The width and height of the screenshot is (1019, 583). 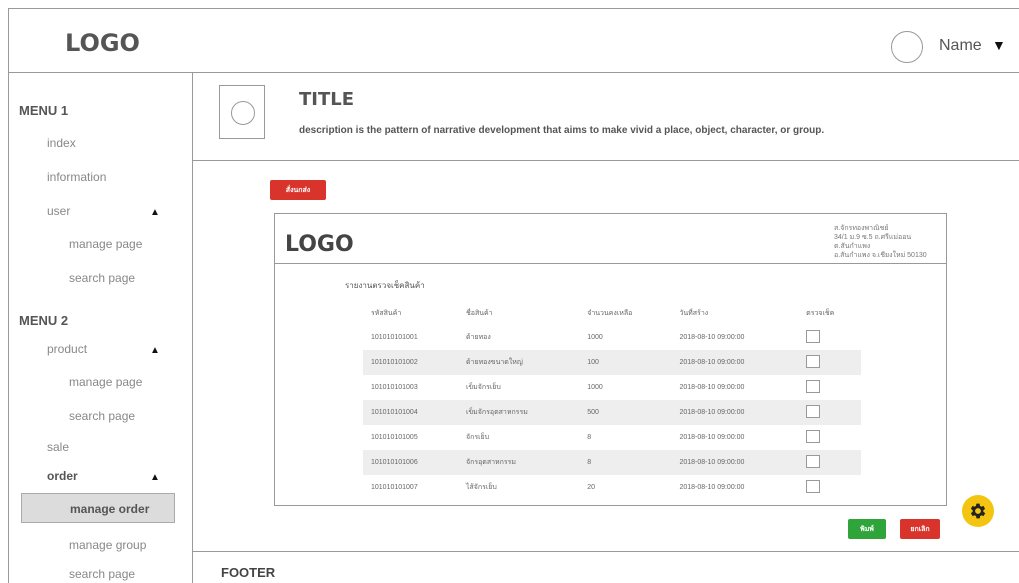 What do you see at coordinates (102, 43) in the screenshot?
I see `header-logo: LOGO` at bounding box center [102, 43].